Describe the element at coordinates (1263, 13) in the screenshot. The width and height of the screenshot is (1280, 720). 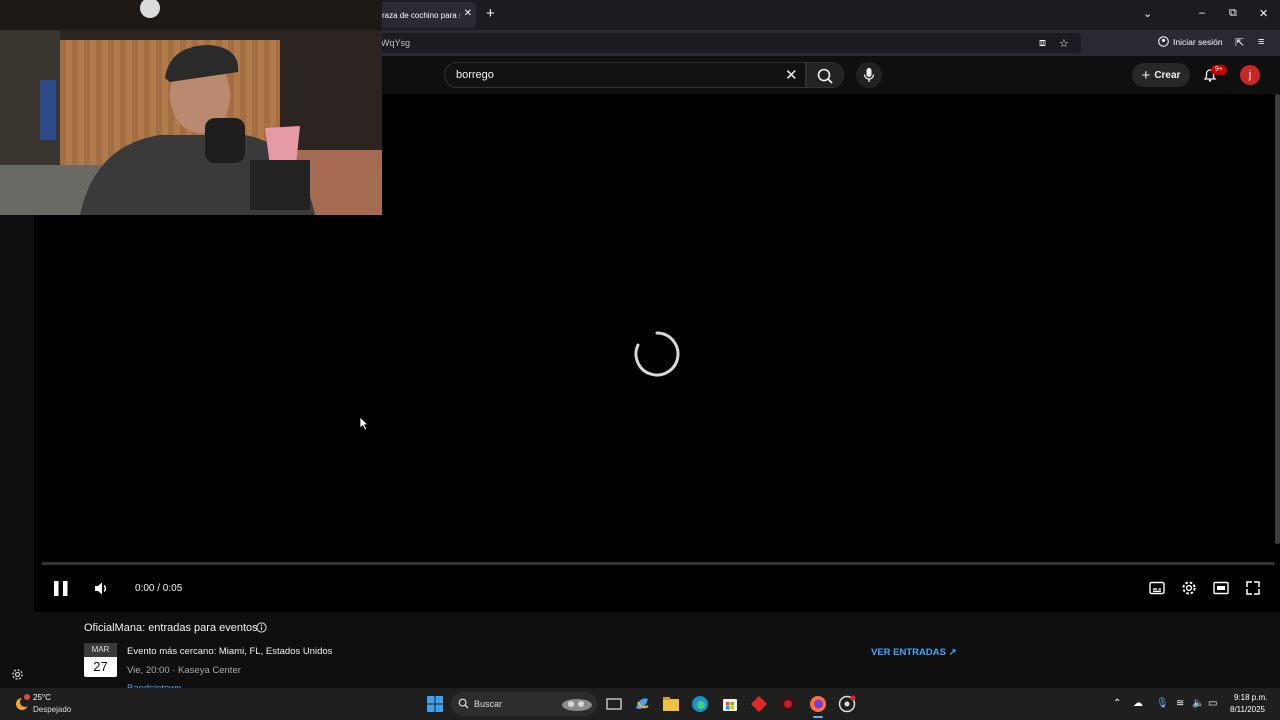
I see `close-window-icon: ✕` at that location.